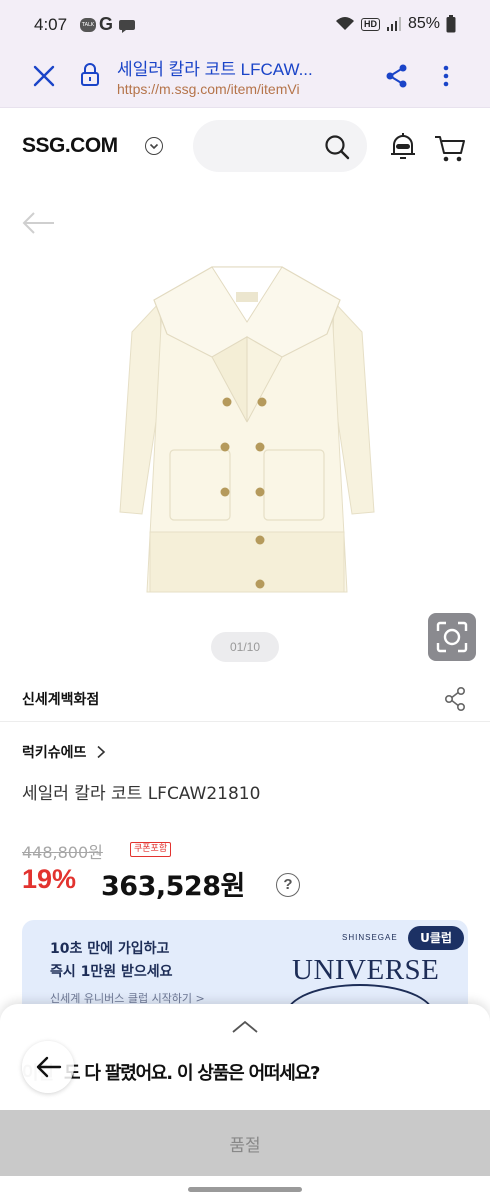 The image size is (490, 1200). I want to click on chevron-up-icon, so click(245, 1027).